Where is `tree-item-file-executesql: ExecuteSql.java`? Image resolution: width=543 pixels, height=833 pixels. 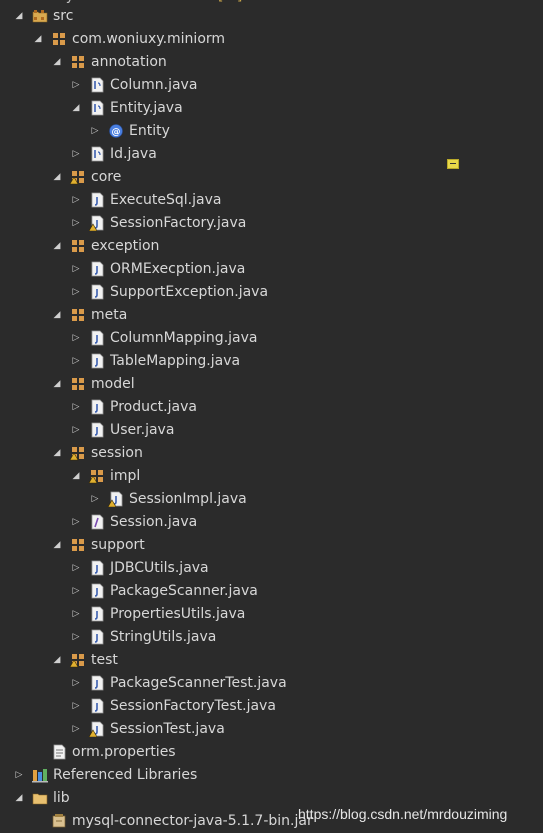 tree-item-file-executesql: ExecuteSql.java is located at coordinates (271, 200).